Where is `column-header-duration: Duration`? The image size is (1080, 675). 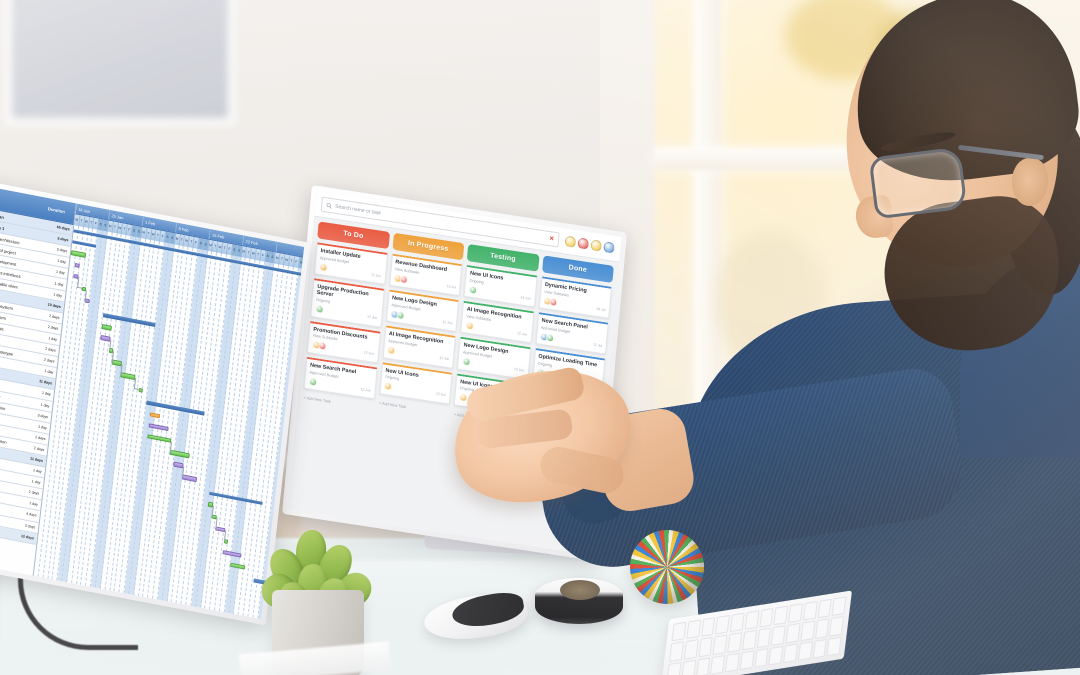 column-header-duration: Duration is located at coordinates (56, 210).